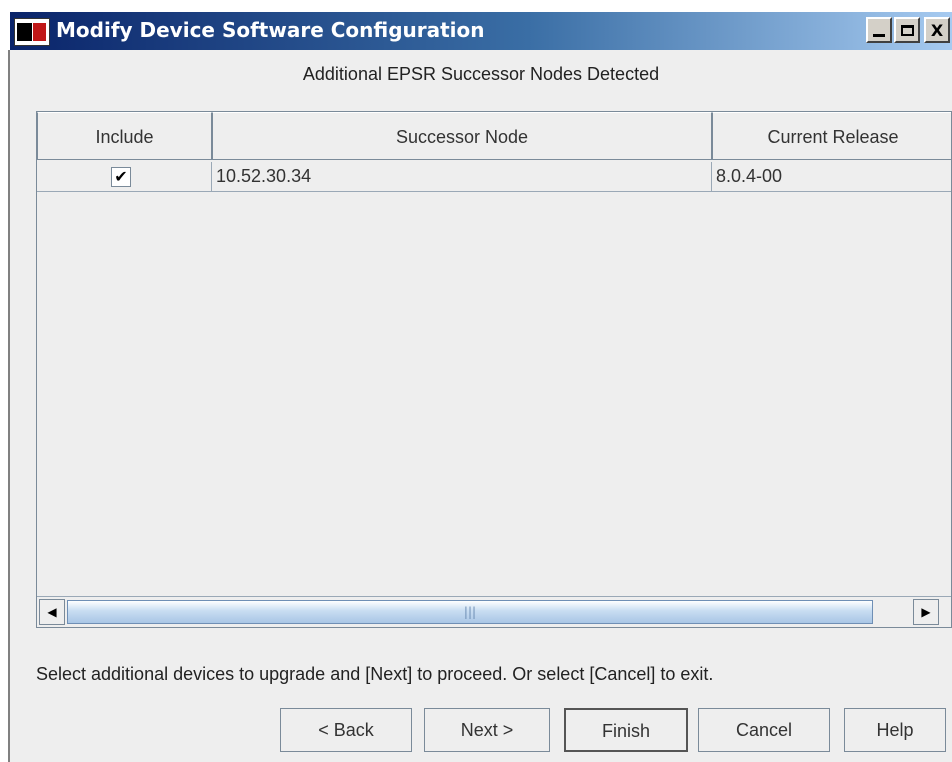 The image size is (952, 762). What do you see at coordinates (346, 730) in the screenshot?
I see `back-button: < Back` at bounding box center [346, 730].